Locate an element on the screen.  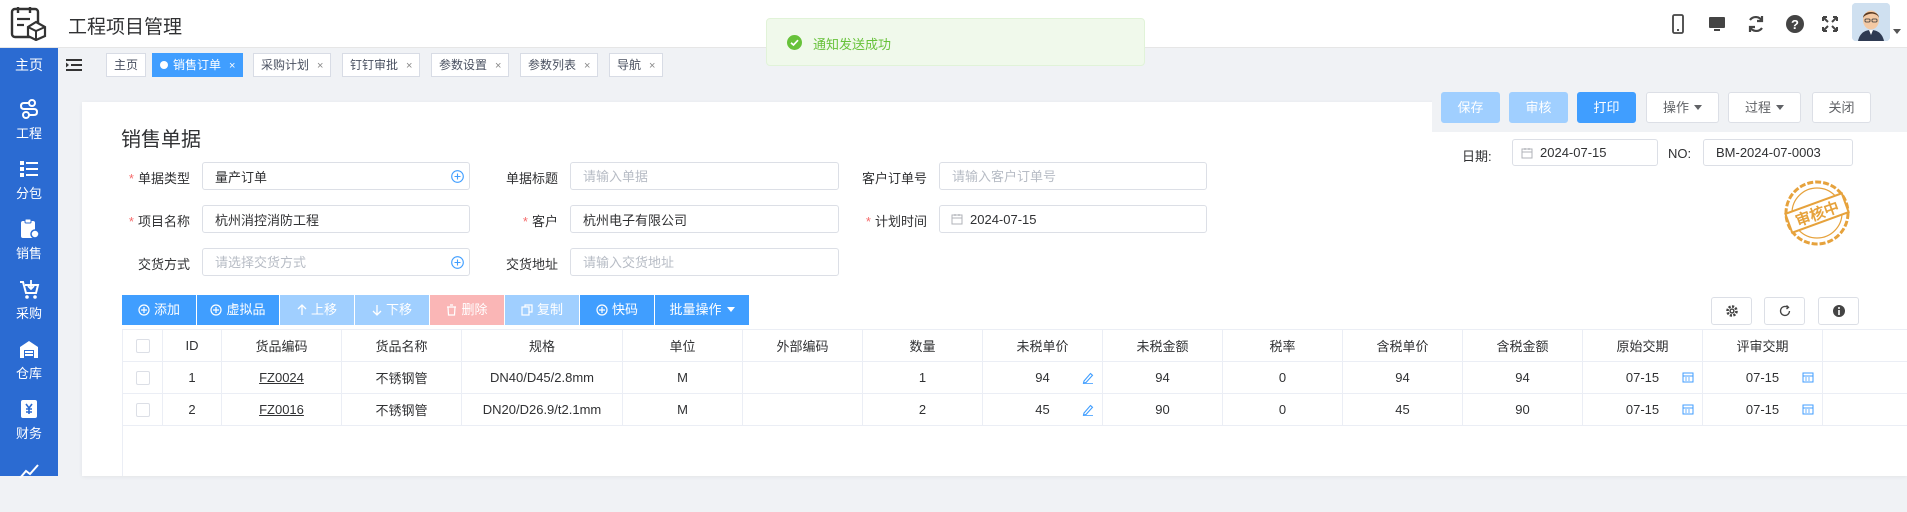
cell-orig-date: 07-15 is located at coordinates (1643, 378).